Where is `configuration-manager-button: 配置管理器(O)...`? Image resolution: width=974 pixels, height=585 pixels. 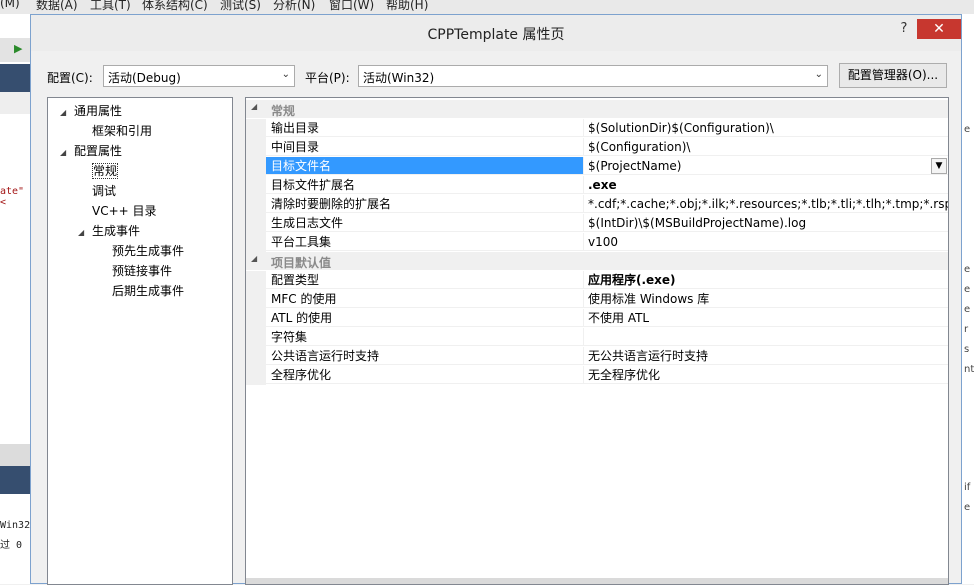 configuration-manager-button: 配置管理器(O)... is located at coordinates (893, 75).